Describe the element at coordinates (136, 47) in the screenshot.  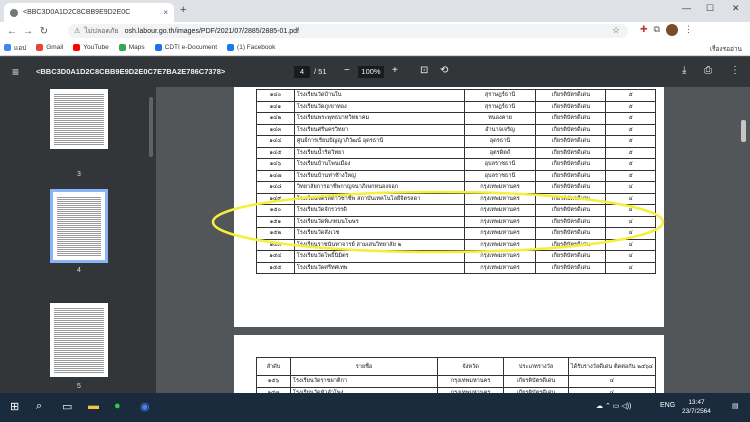
I see `bookmark-label: Maps` at that location.